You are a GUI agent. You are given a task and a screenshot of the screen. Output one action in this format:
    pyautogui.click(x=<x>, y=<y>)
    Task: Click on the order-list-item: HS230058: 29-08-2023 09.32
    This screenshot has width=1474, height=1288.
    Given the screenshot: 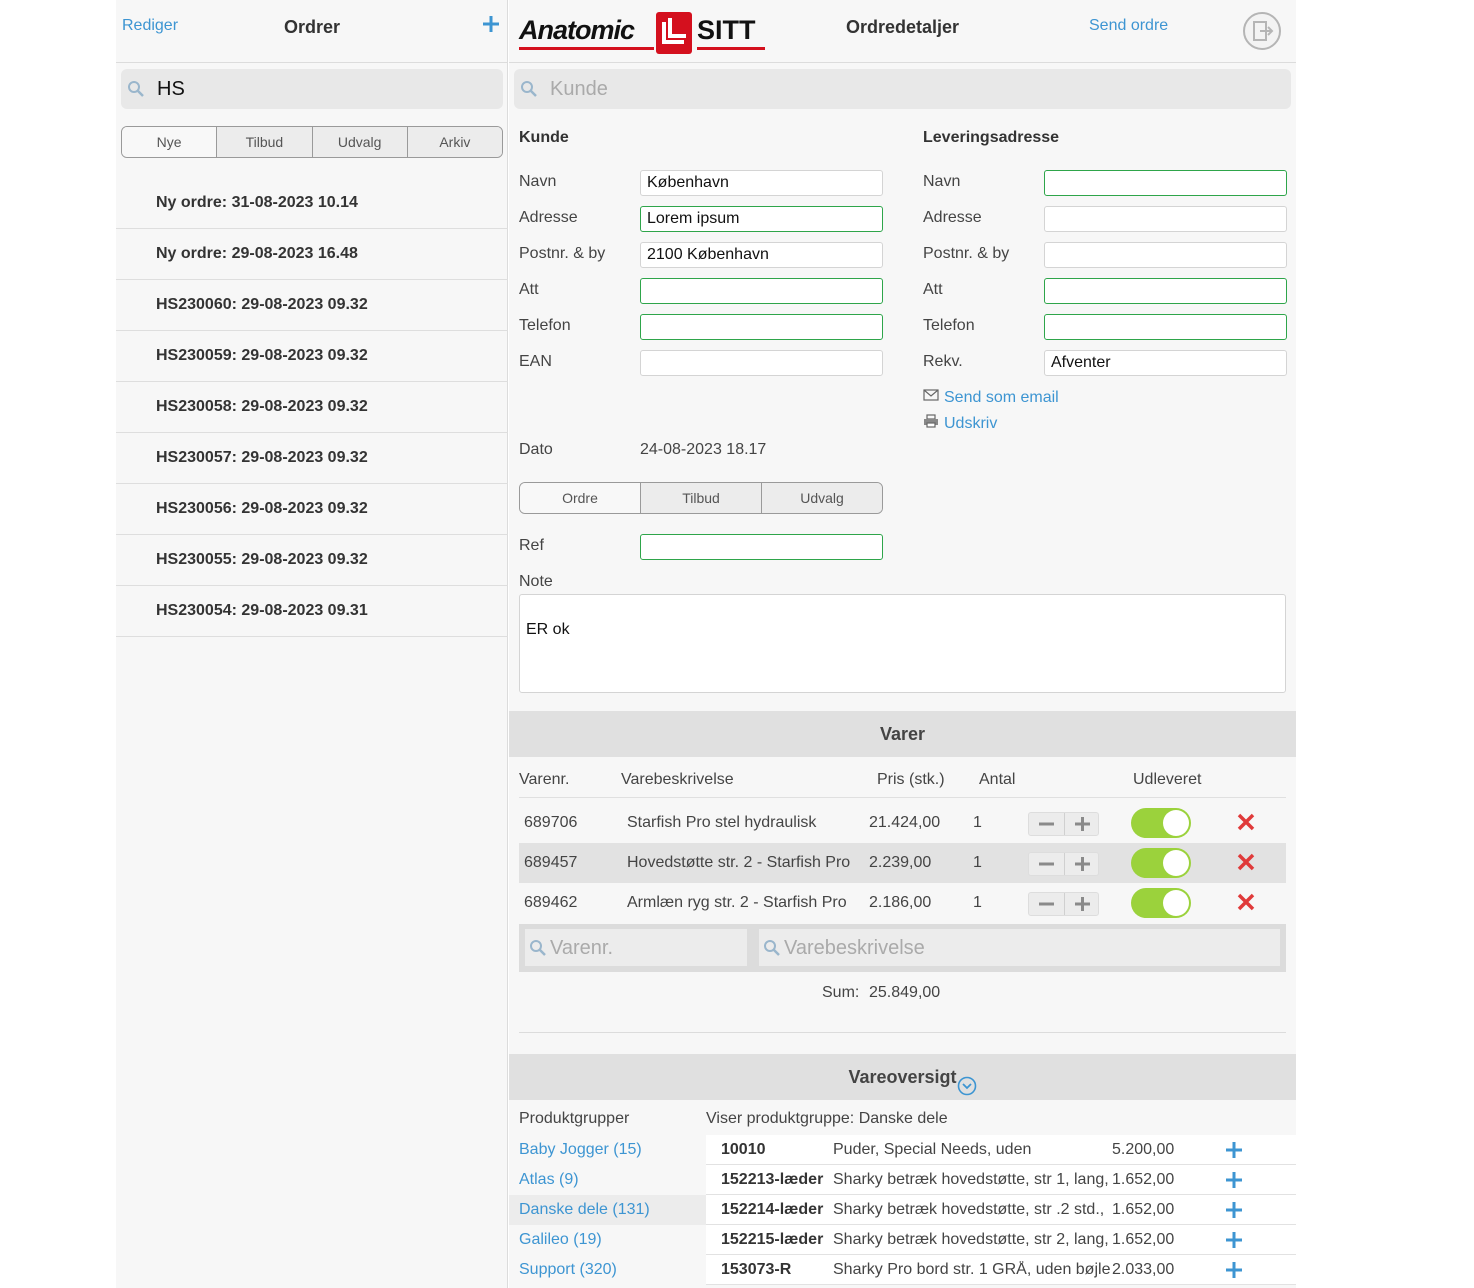 What is the action you would take?
    pyautogui.click(x=312, y=407)
    